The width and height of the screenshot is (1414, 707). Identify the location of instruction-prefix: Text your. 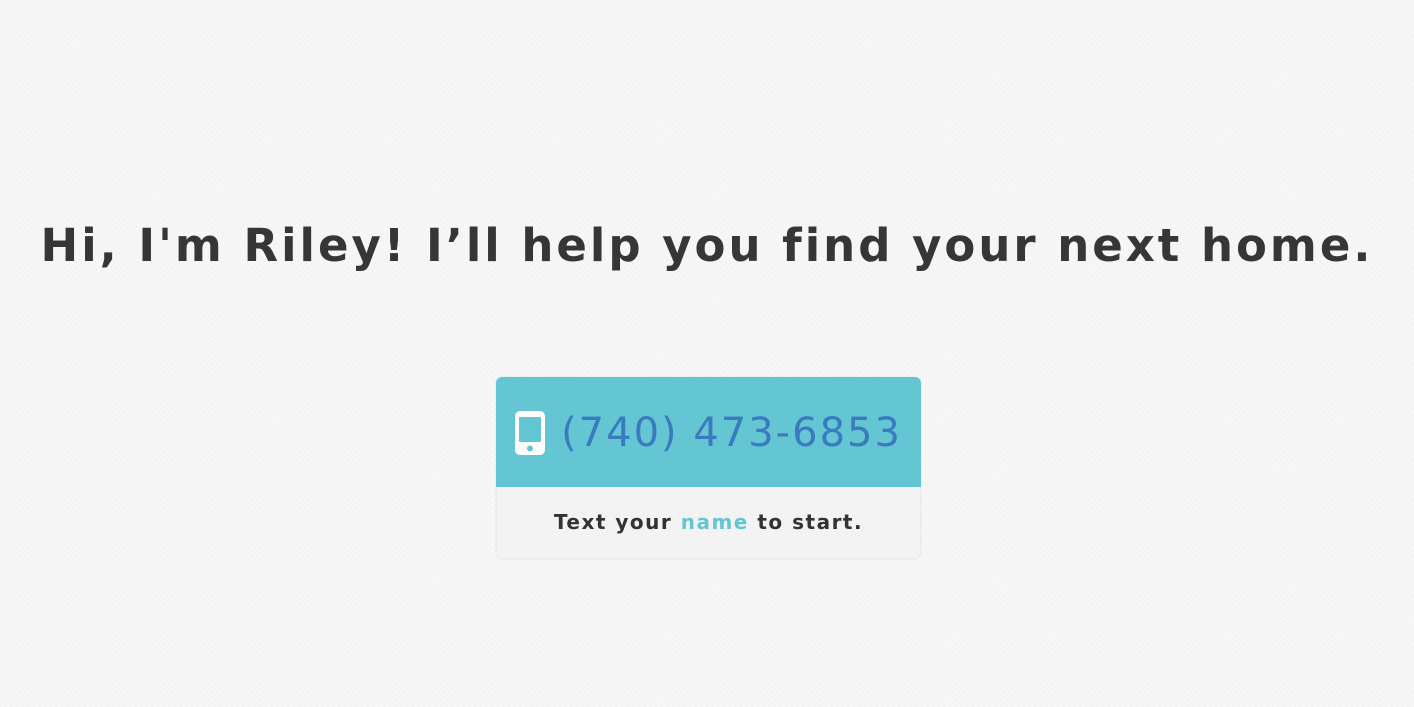
(617, 521).